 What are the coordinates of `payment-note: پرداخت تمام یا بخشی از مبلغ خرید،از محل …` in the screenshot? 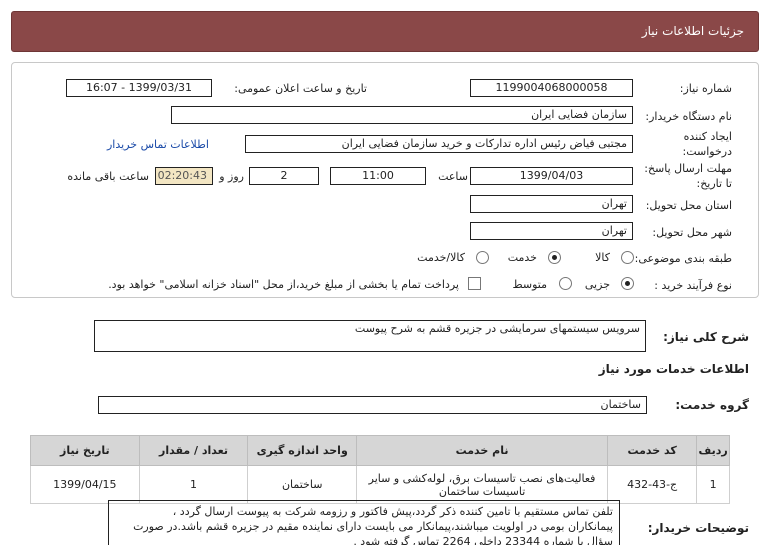 It's located at (283, 284).